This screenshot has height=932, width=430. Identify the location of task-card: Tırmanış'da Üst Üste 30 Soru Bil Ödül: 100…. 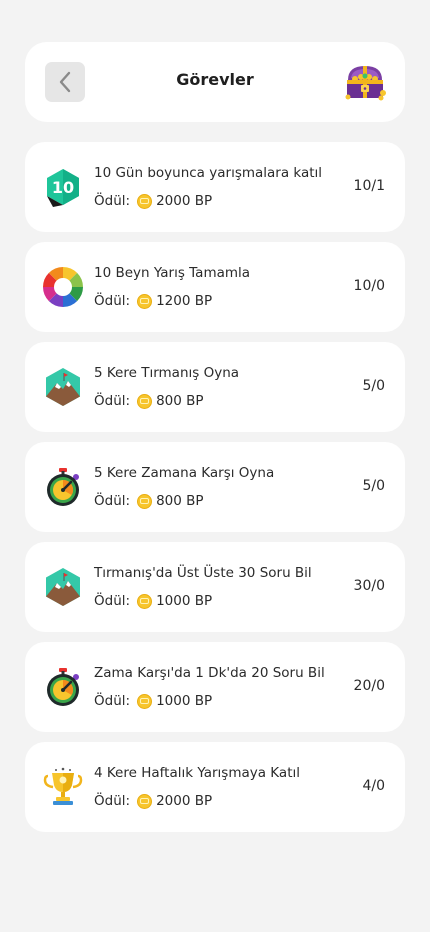
(215, 587).